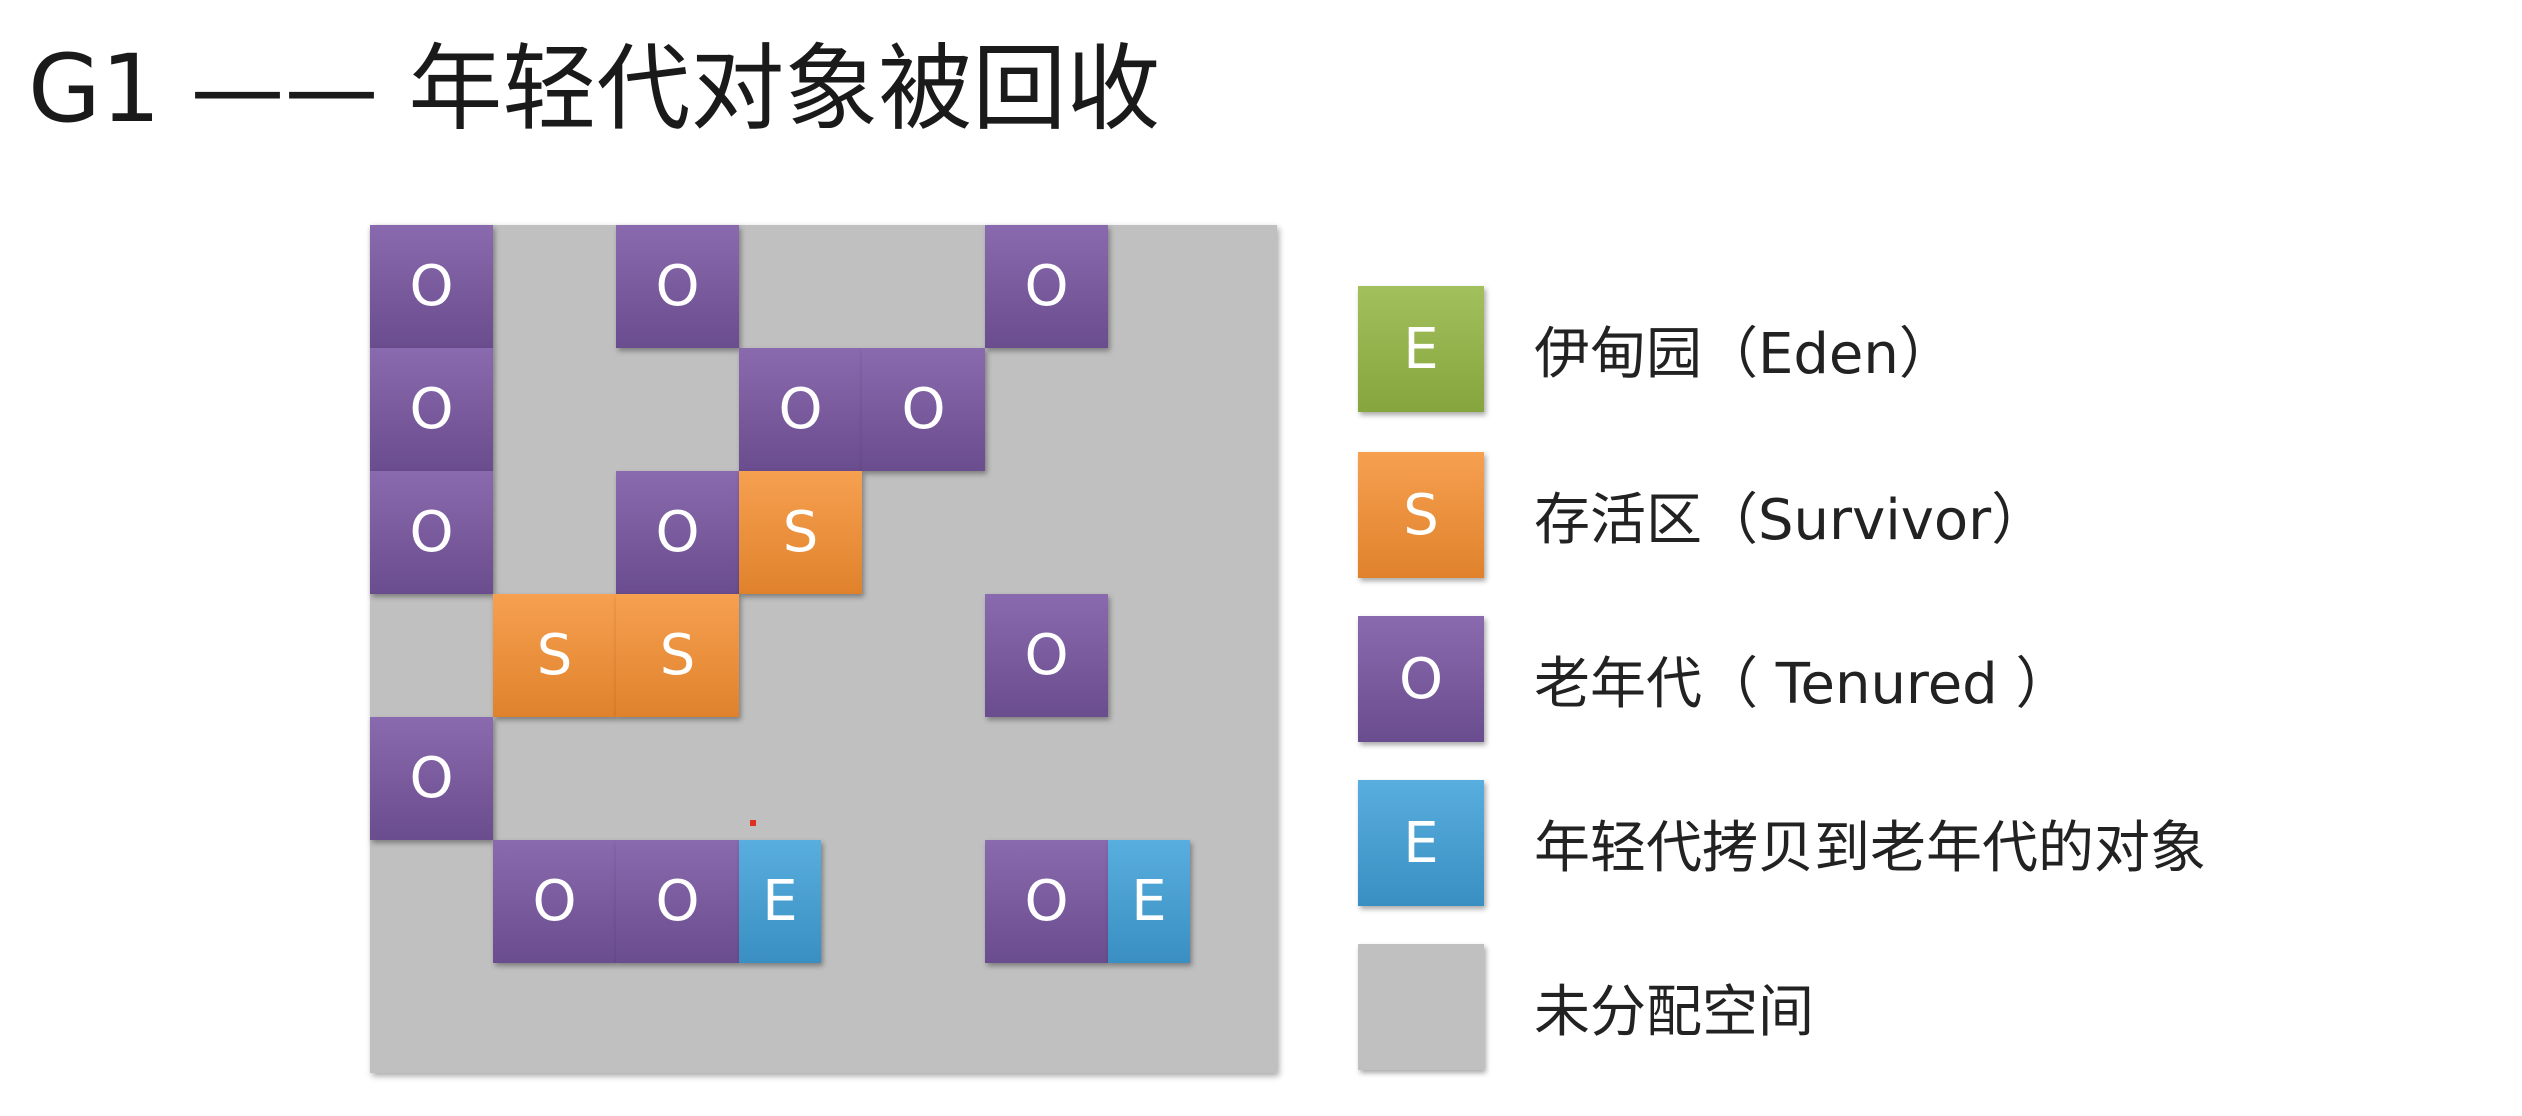  What do you see at coordinates (753, 823) in the screenshot?
I see `cursor-dot` at bounding box center [753, 823].